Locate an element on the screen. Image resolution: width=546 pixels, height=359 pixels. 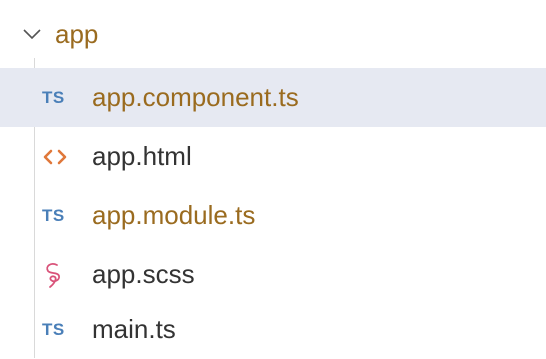
file-label: app.module.ts is located at coordinates (174, 215).